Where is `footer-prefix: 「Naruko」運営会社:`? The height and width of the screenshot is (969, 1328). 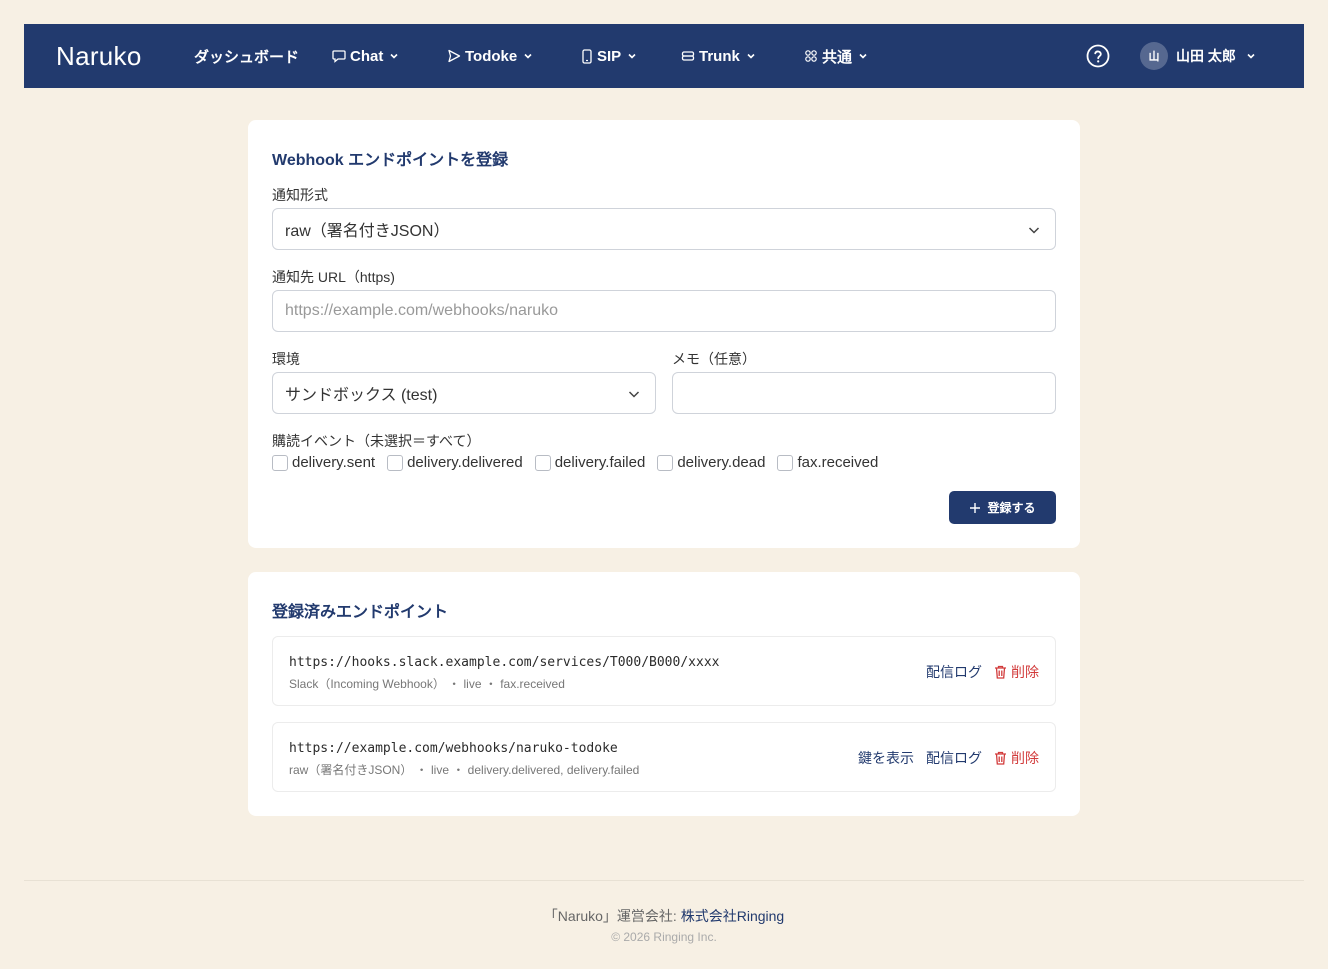
footer-prefix: 「Naruko」運営会社: is located at coordinates (612, 916).